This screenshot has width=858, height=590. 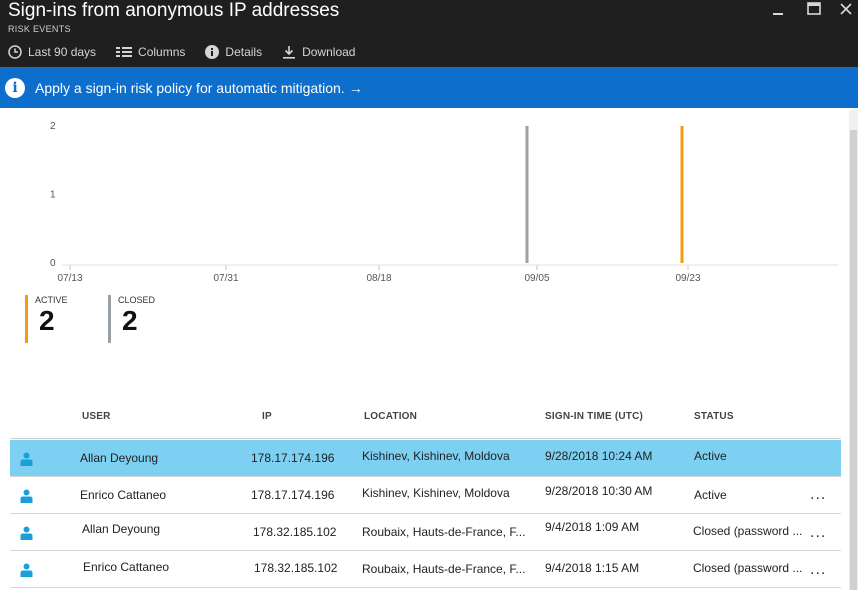 I want to click on active-summary-label: ACTIVE, so click(x=51, y=300).